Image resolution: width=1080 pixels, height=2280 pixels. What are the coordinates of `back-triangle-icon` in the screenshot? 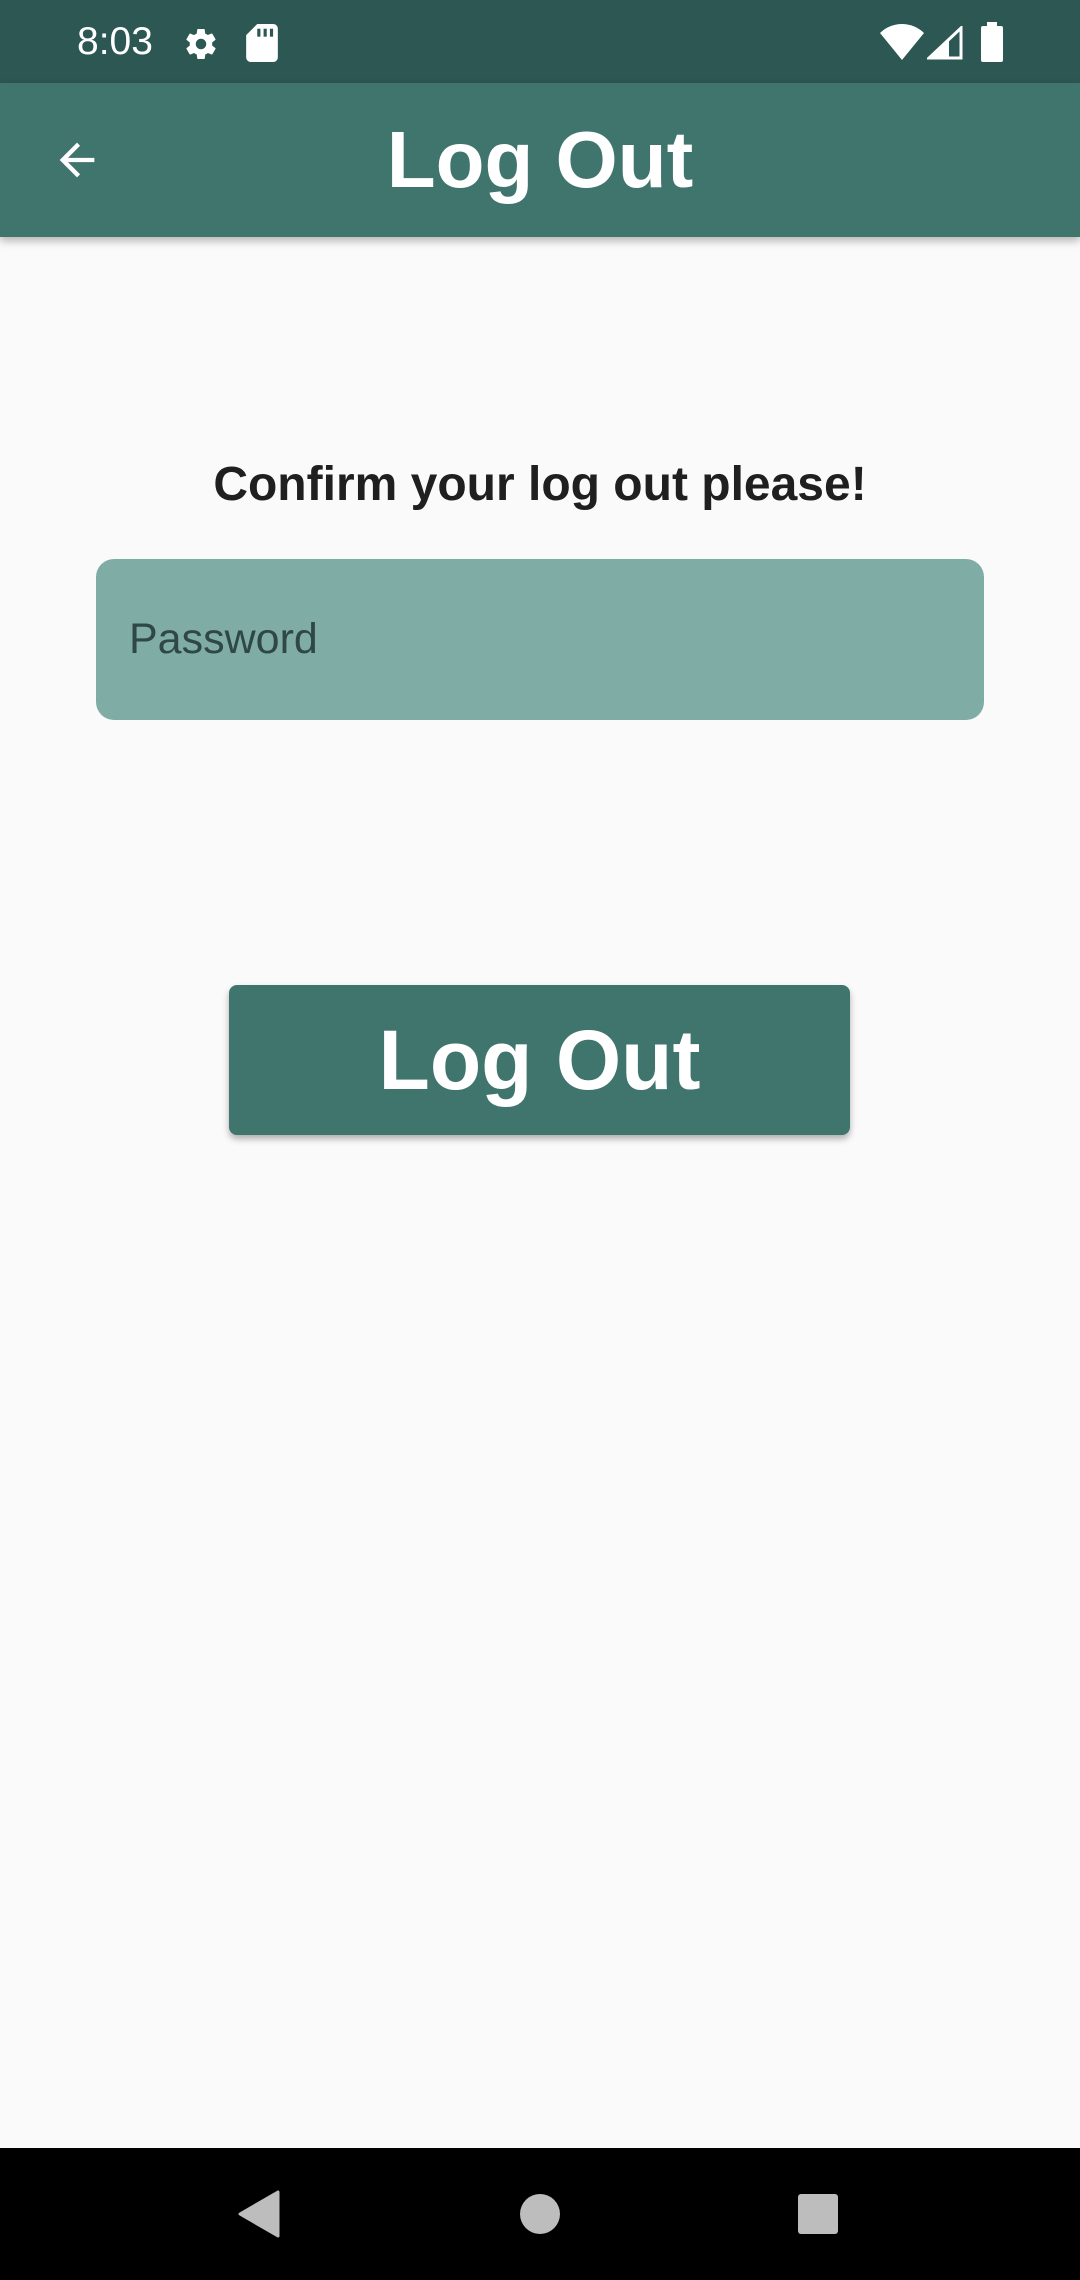 It's located at (259, 2214).